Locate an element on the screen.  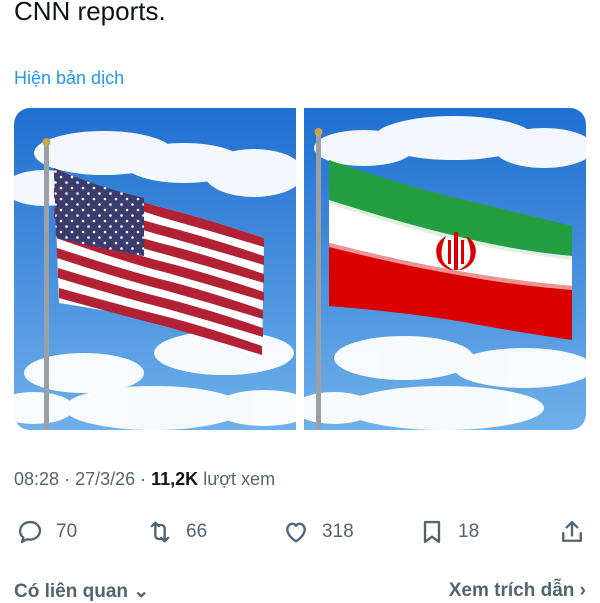
tweet-date: 27/3/26 is located at coordinates (105, 479).